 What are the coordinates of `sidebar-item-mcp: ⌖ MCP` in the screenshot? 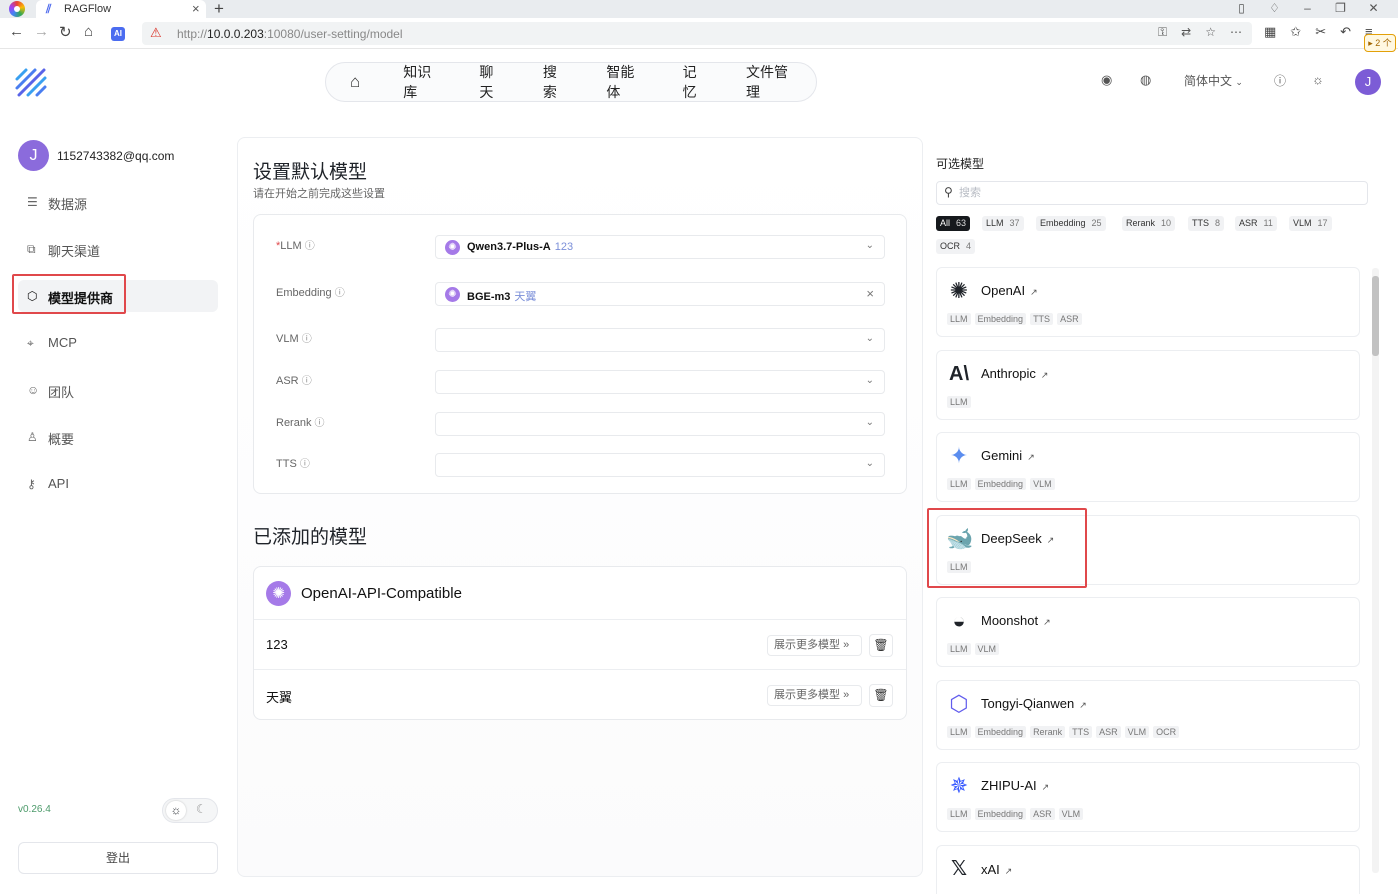 It's located at (118, 343).